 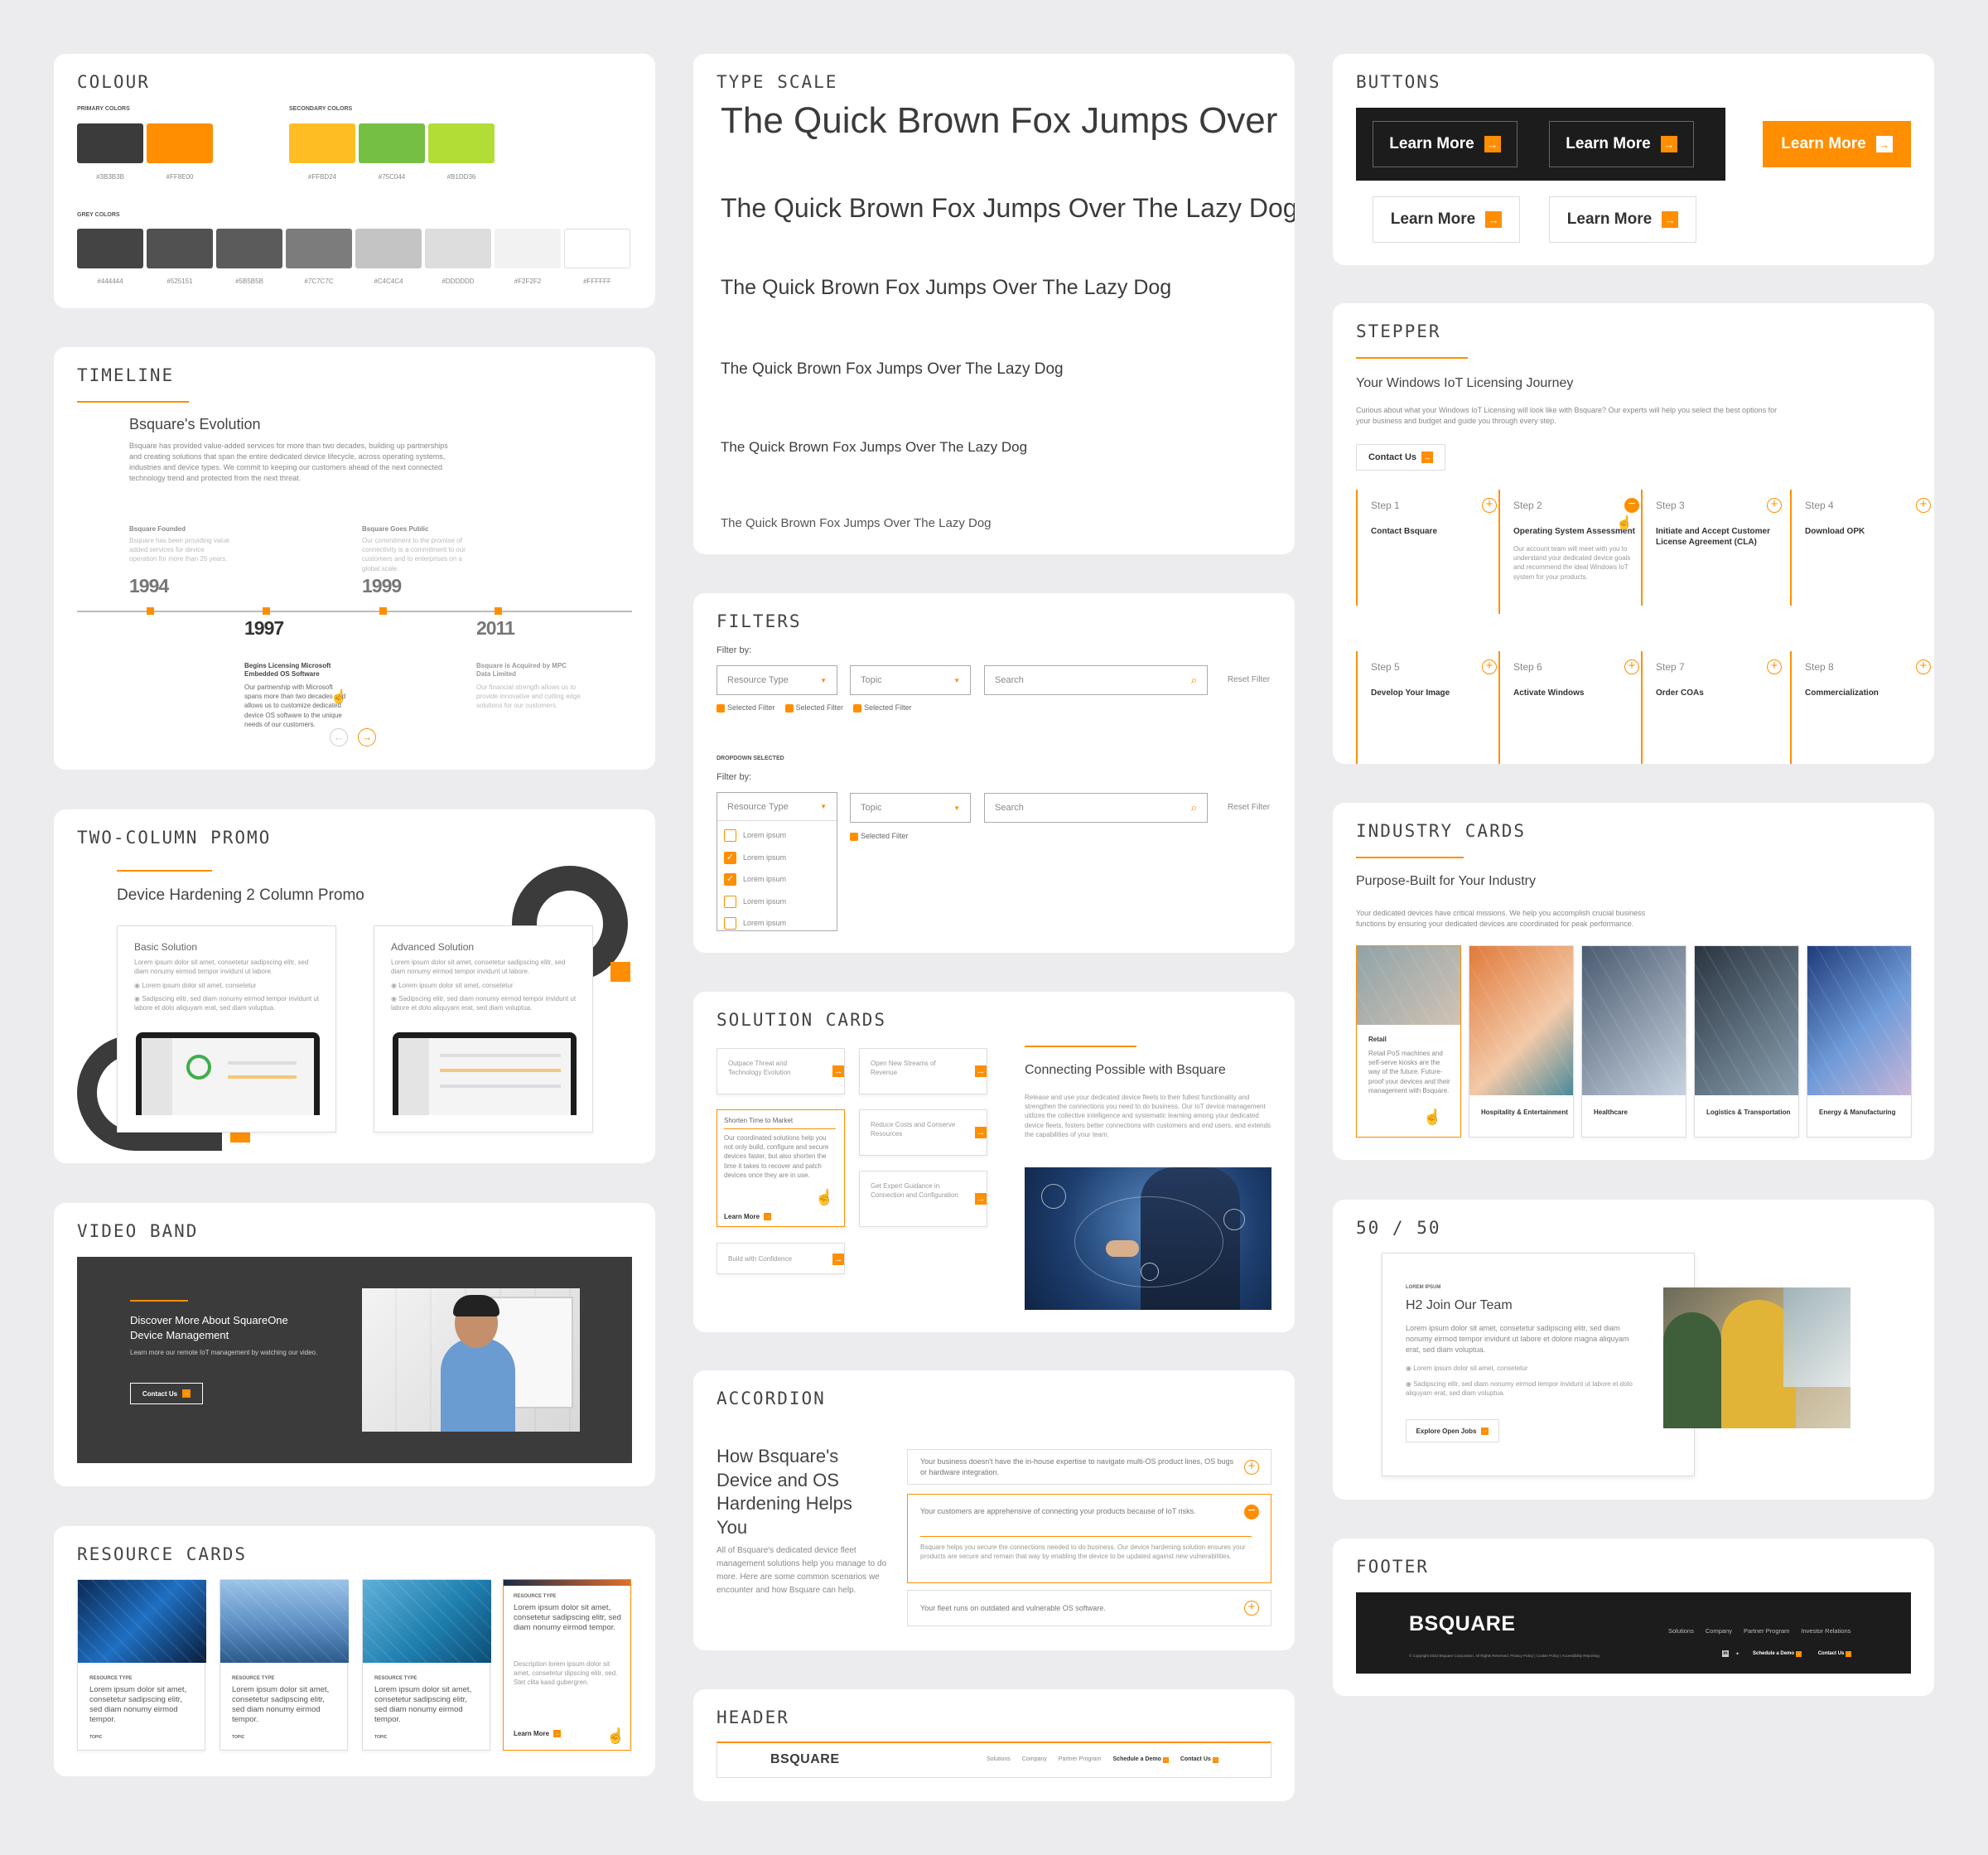 What do you see at coordinates (751, 707) in the screenshot?
I see `chip-label: Selected Filter` at bounding box center [751, 707].